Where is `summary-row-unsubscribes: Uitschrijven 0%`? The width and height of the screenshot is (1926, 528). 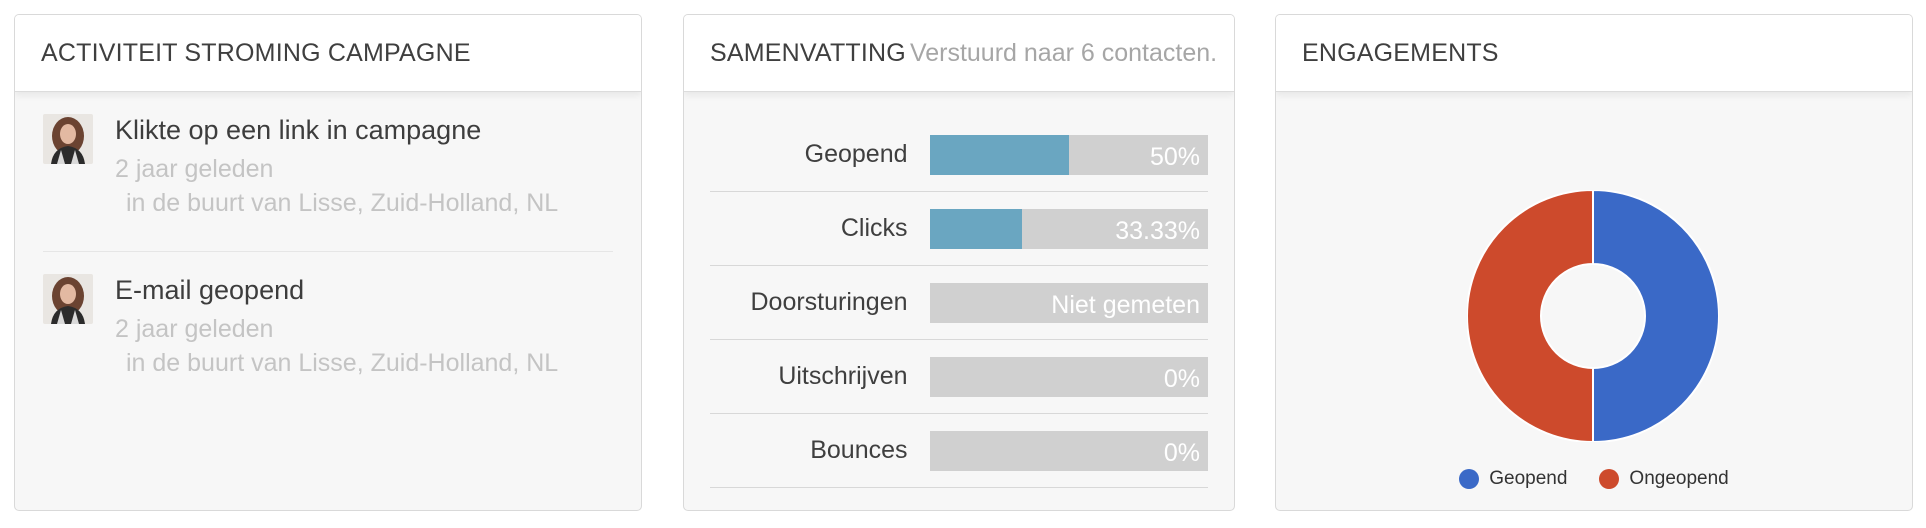 summary-row-unsubscribes: Uitschrijven 0% is located at coordinates (959, 377).